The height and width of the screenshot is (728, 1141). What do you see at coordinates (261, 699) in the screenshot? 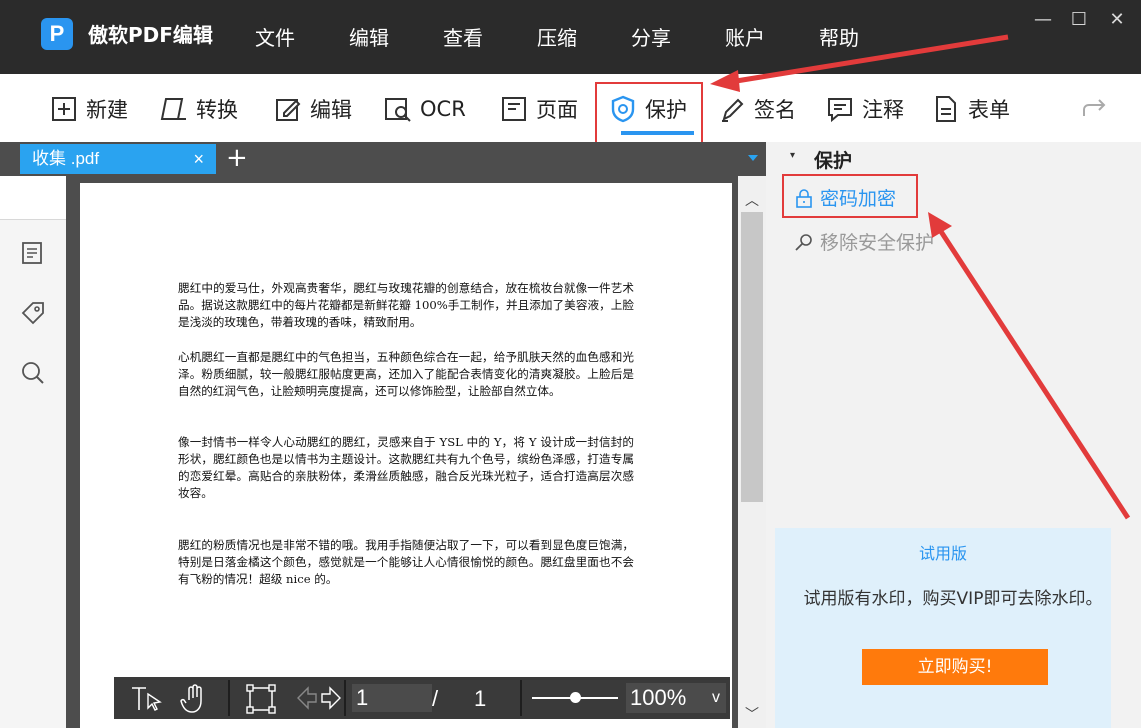
I see `fit-page-icon` at bounding box center [261, 699].